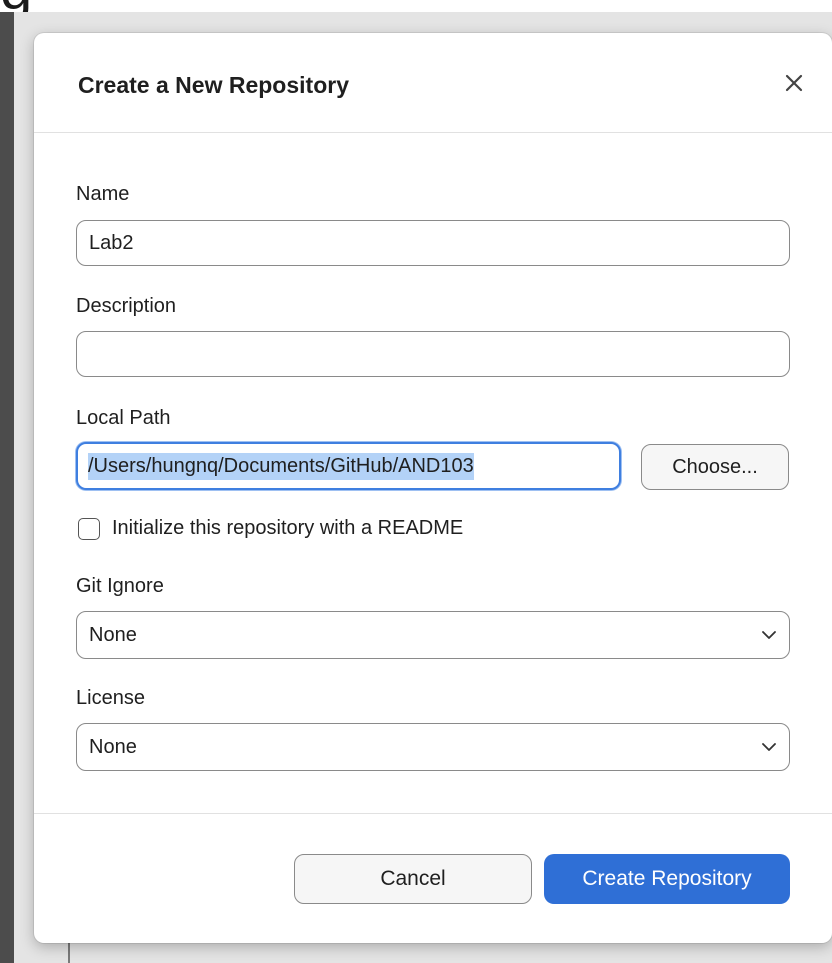  Describe the element at coordinates (413, 879) in the screenshot. I see `cancel-button: Cancel` at that location.